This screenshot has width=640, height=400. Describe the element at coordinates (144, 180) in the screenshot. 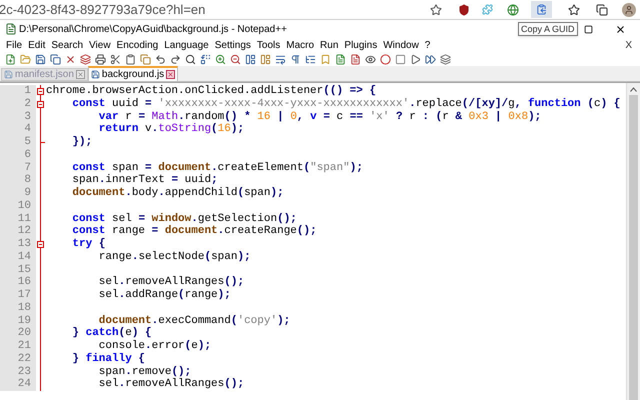

I see `code-line: span.innerText = uuid;` at that location.